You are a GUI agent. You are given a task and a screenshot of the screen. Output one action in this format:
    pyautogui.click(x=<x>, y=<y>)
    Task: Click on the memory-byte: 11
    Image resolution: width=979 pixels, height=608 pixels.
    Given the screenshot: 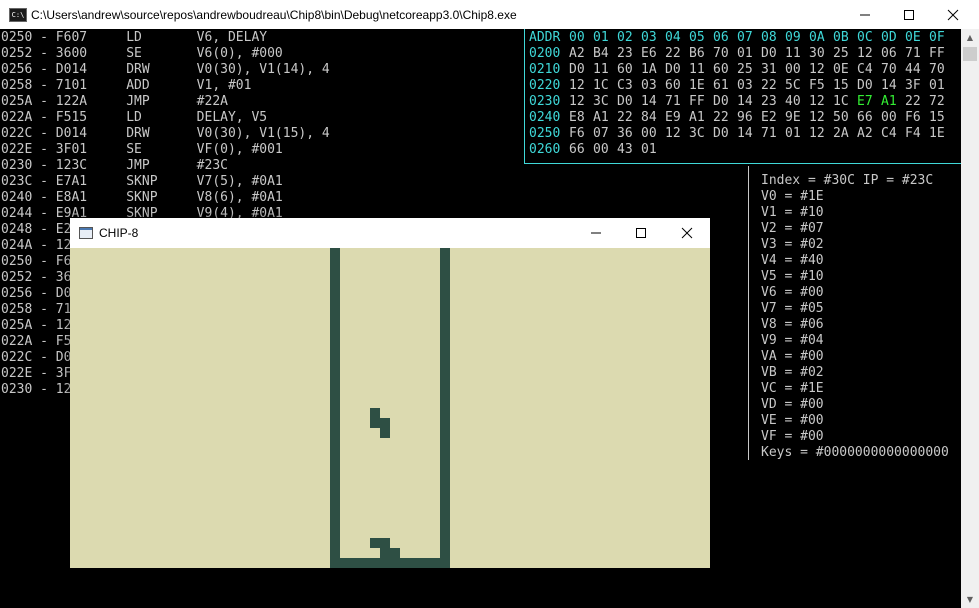 What is the action you would take?
    pyautogui.click(x=697, y=69)
    